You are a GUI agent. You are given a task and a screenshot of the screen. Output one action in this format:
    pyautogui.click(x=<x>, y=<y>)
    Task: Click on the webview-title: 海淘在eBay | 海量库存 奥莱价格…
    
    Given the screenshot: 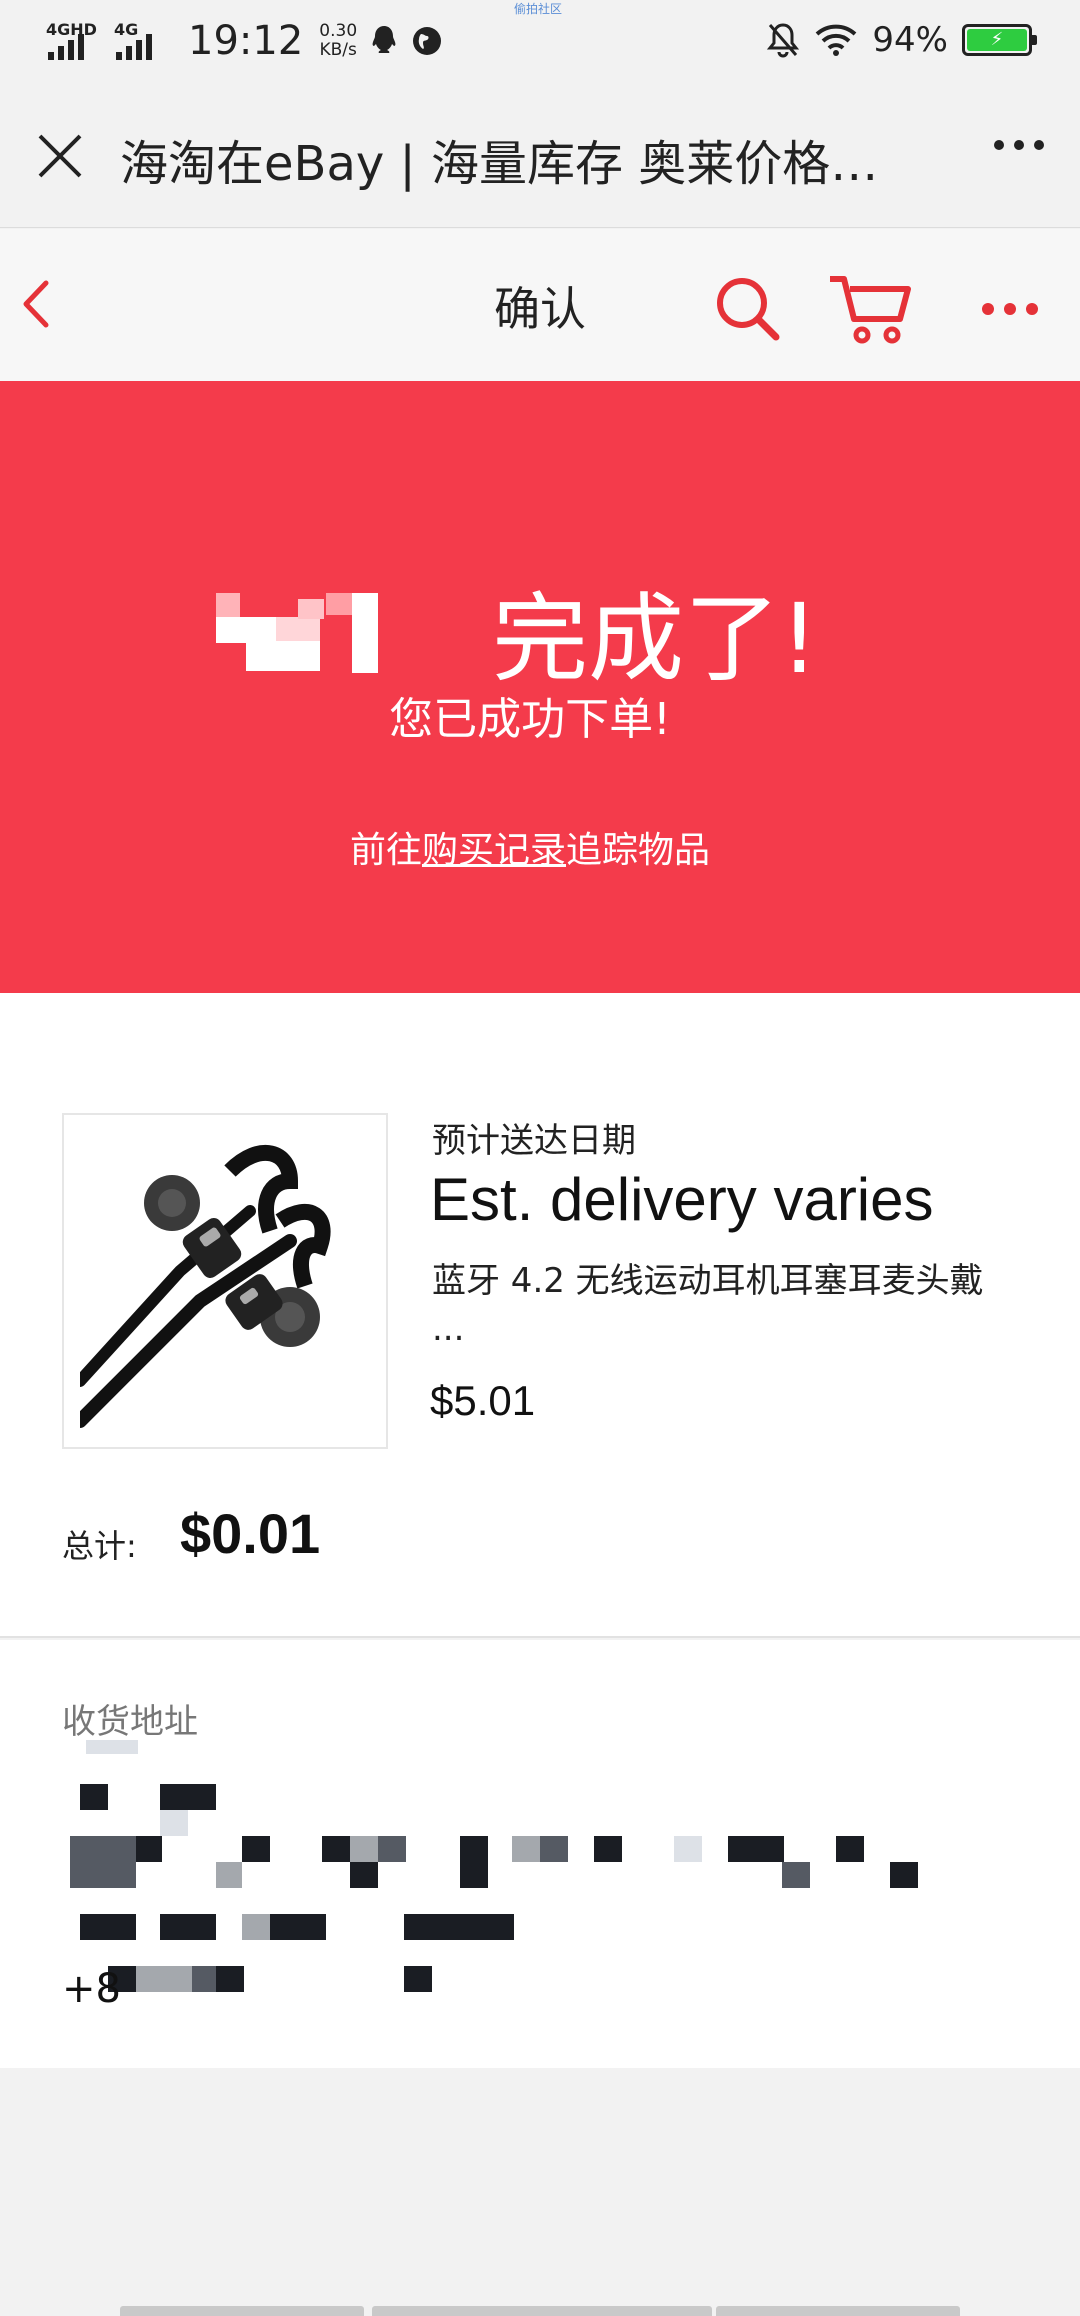 What is the action you would take?
    pyautogui.click(x=499, y=164)
    